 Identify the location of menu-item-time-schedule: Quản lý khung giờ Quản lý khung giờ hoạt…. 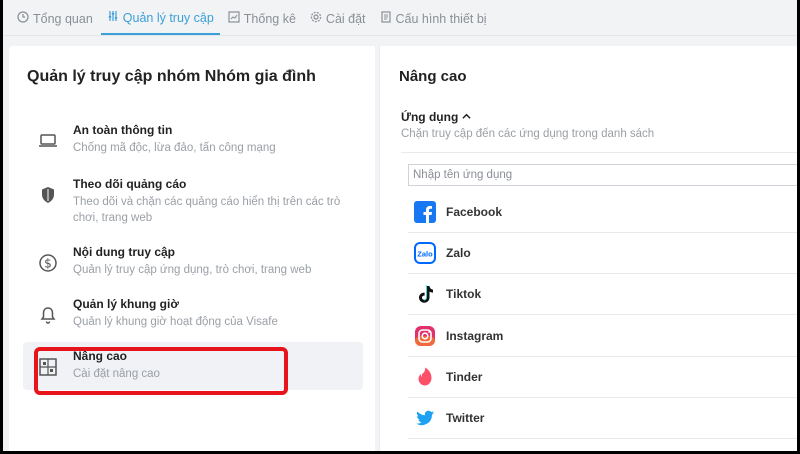
(193, 314).